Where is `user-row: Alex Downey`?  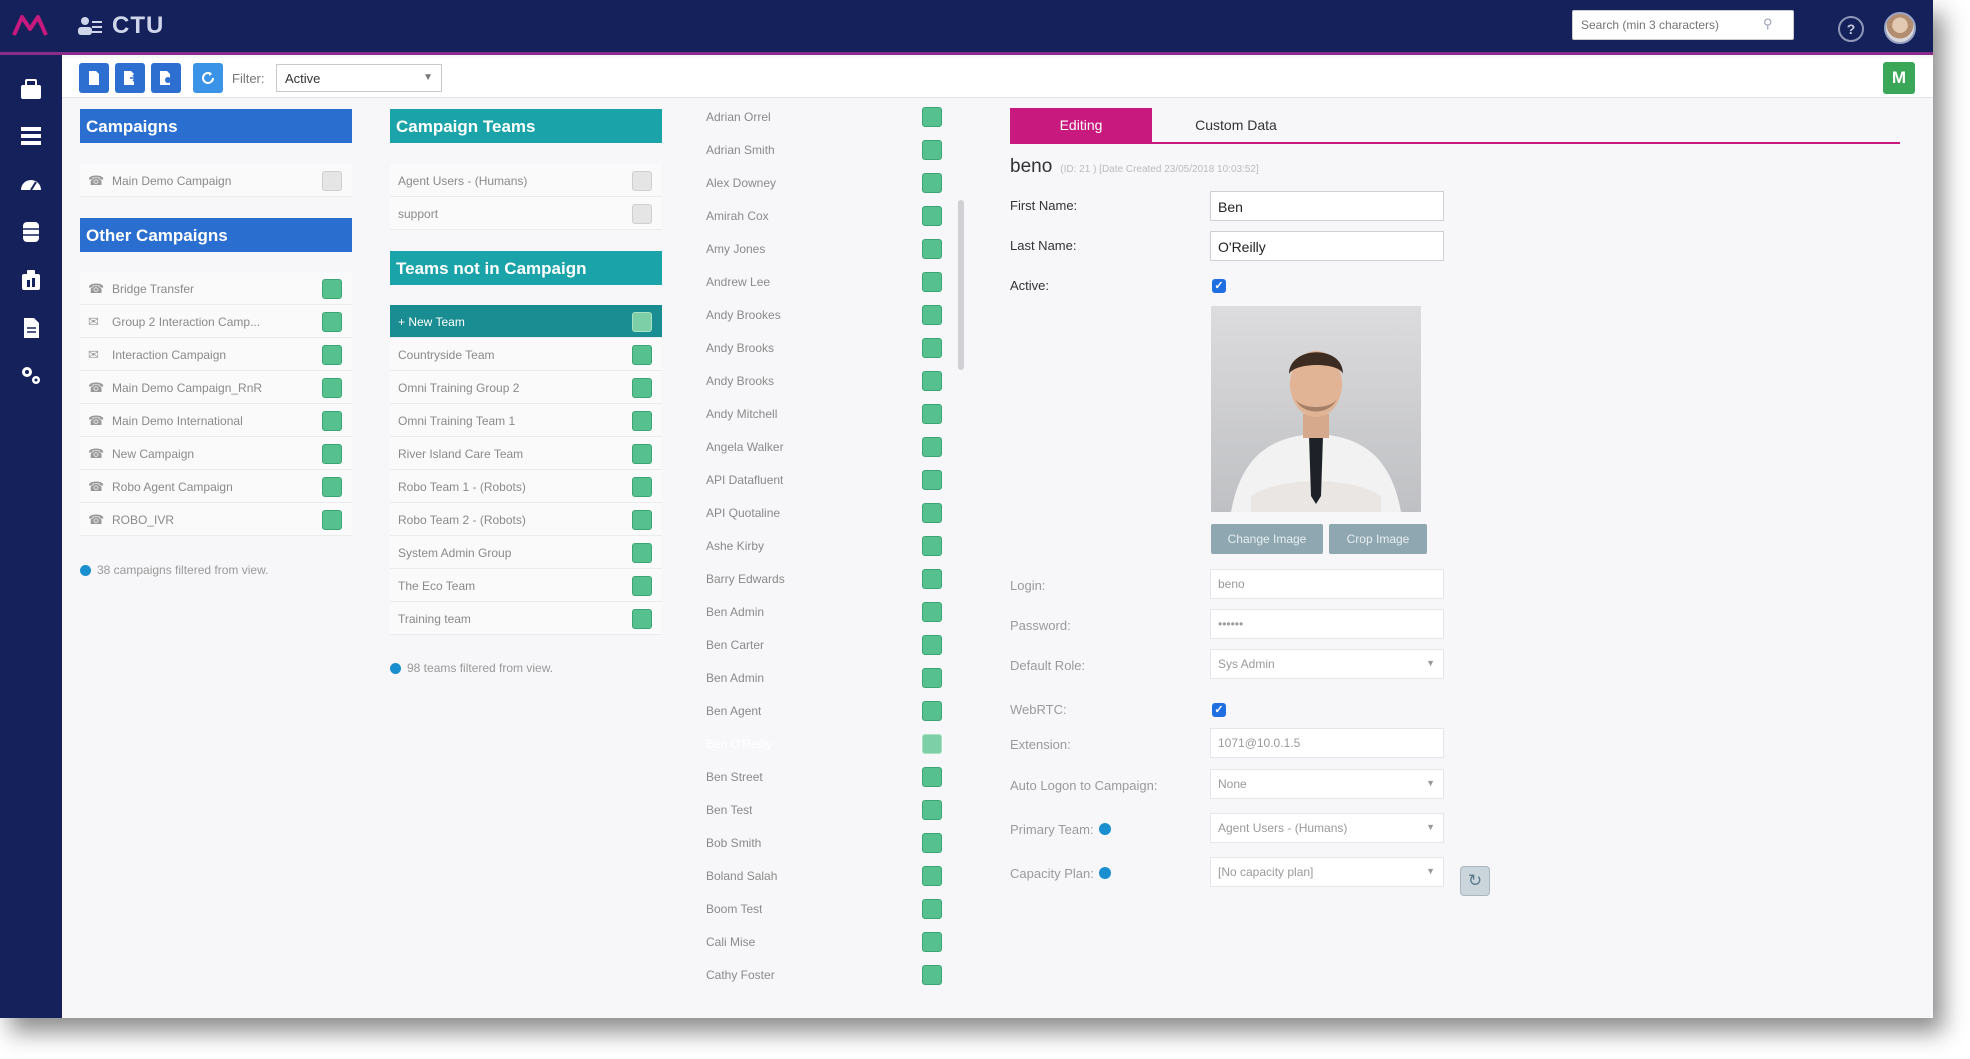
user-row: Alex Downey is located at coordinates (825, 182).